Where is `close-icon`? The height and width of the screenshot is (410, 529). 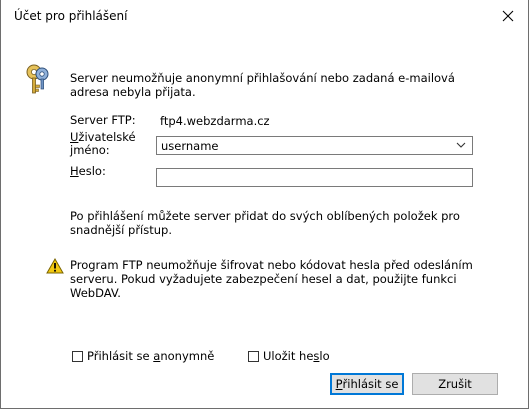 close-icon is located at coordinates (508, 15).